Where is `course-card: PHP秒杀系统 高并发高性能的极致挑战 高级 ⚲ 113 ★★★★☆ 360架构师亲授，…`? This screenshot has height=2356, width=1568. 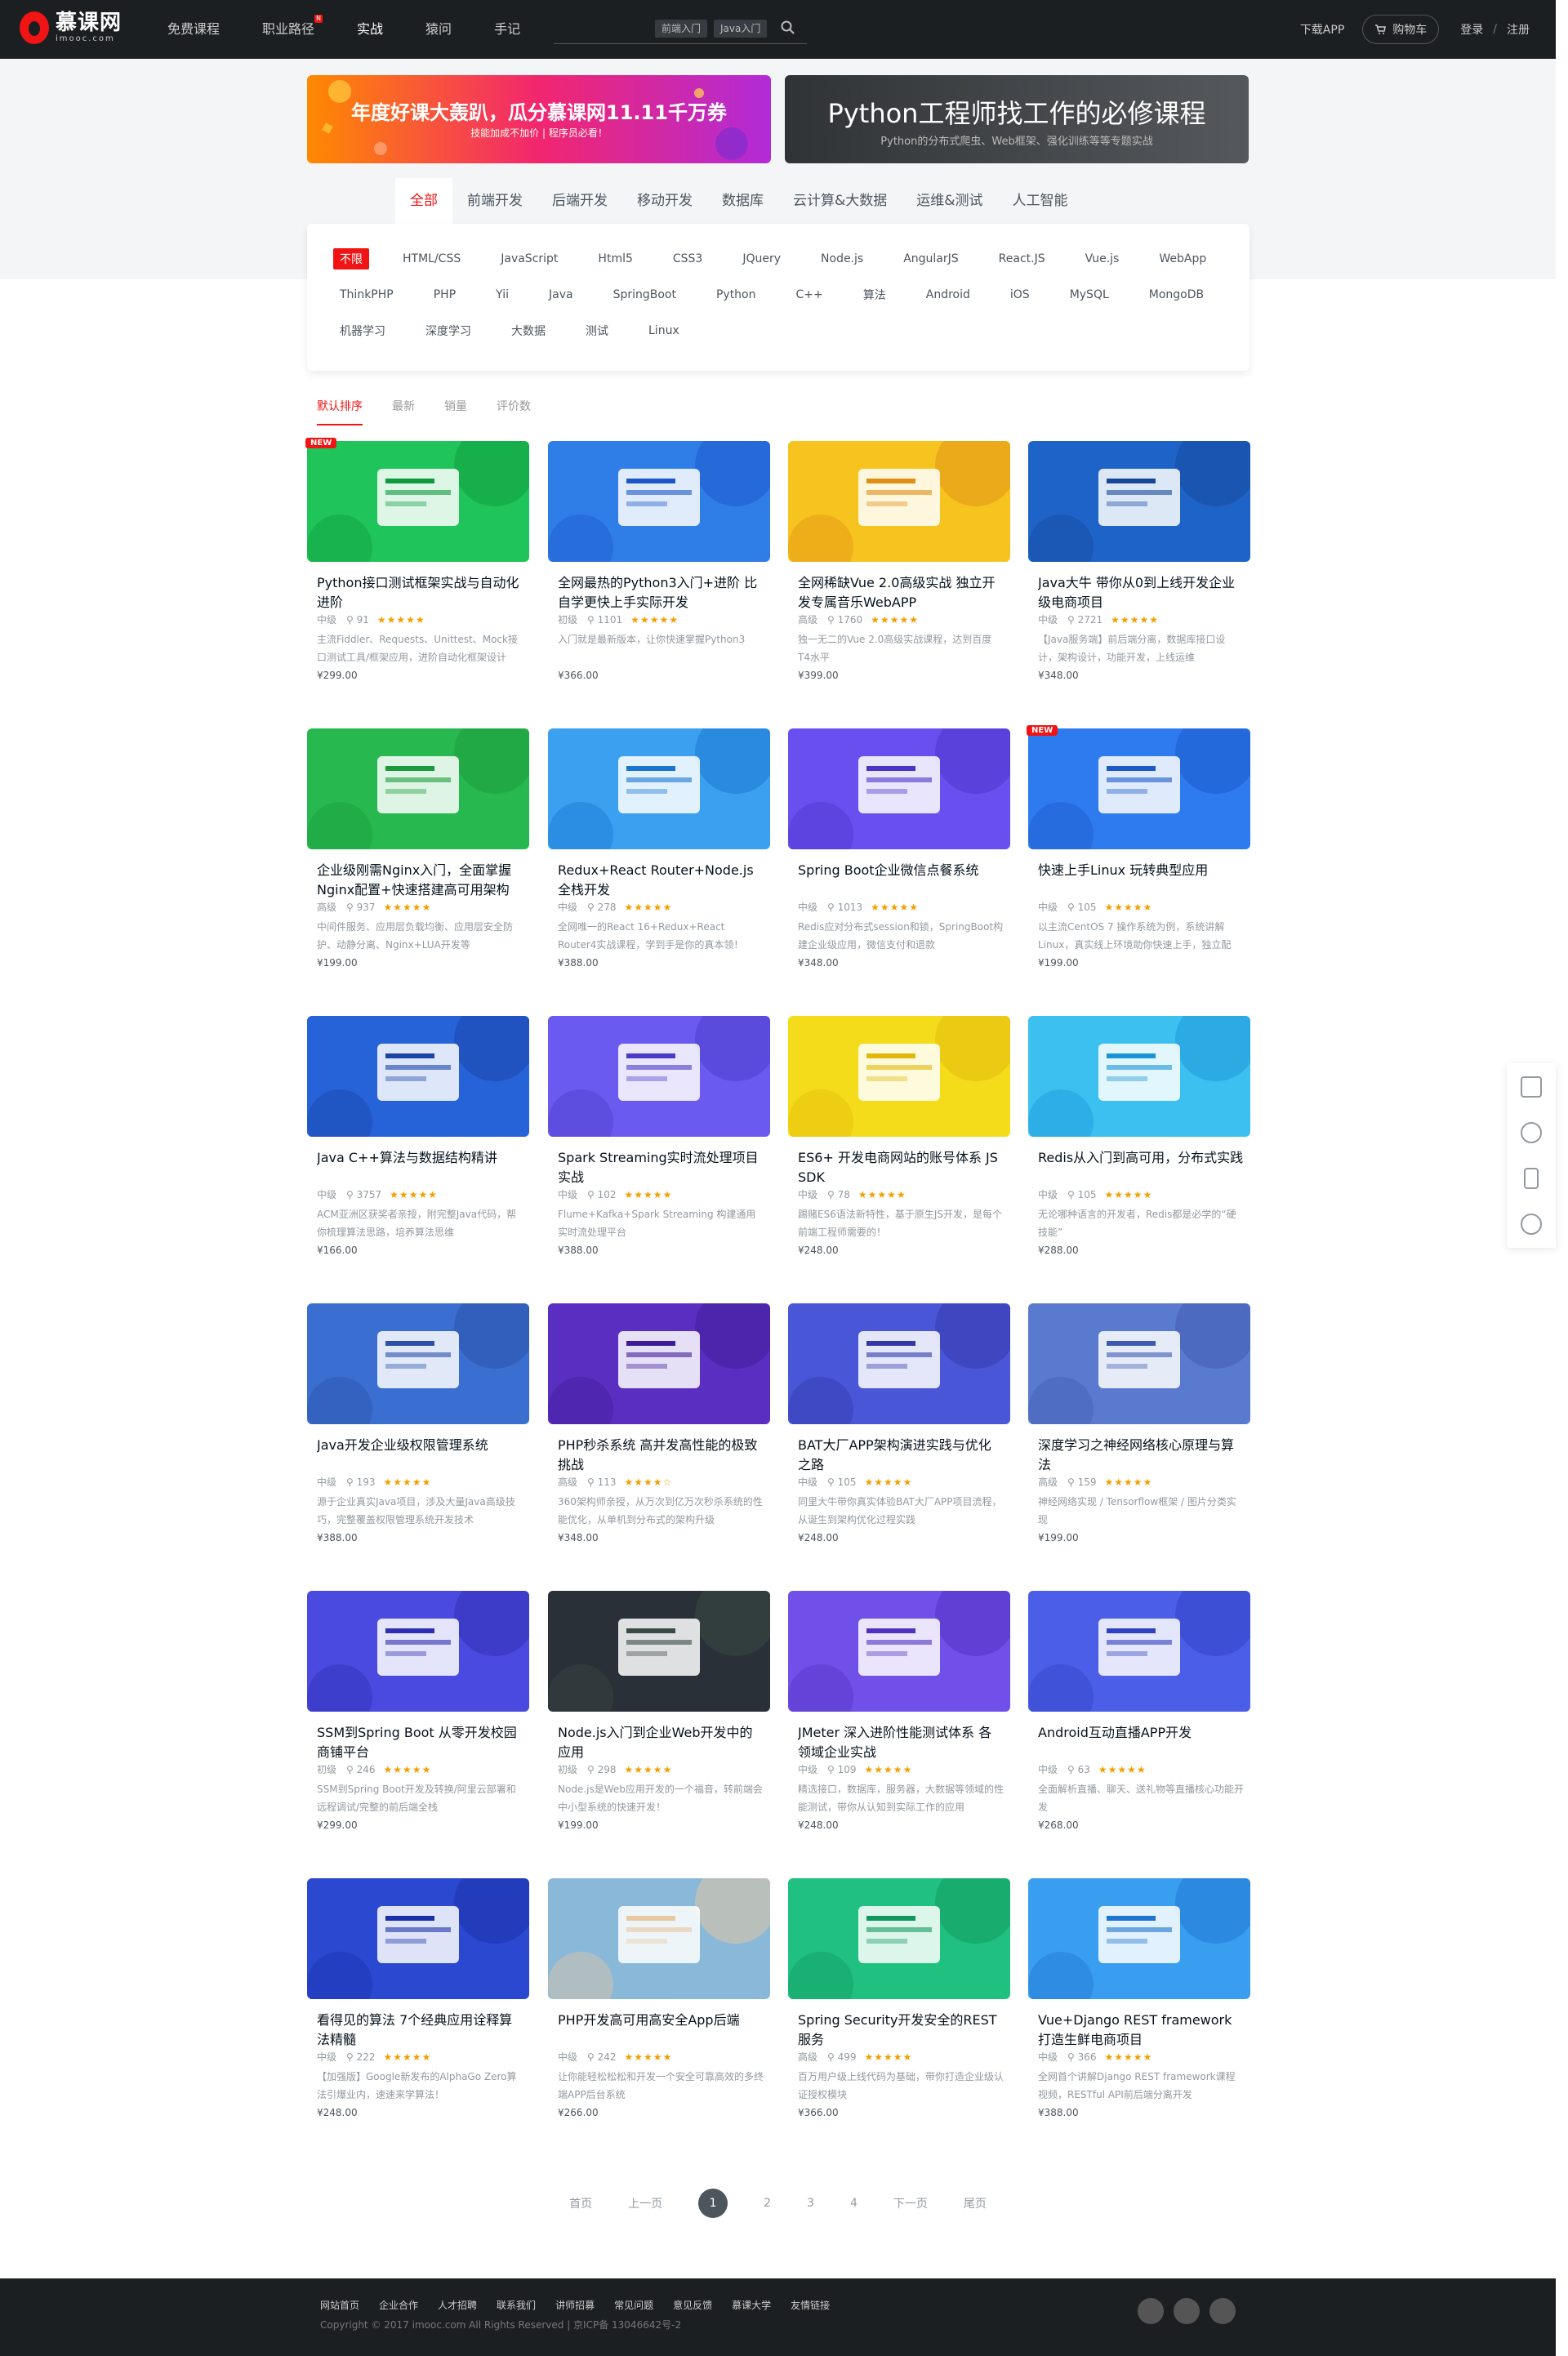 course-card: PHP秒杀系统 高并发高性能的极致挑战 高级 ⚲ 113 ★★★★☆ 360架构师亲授，… is located at coordinates (659, 1426).